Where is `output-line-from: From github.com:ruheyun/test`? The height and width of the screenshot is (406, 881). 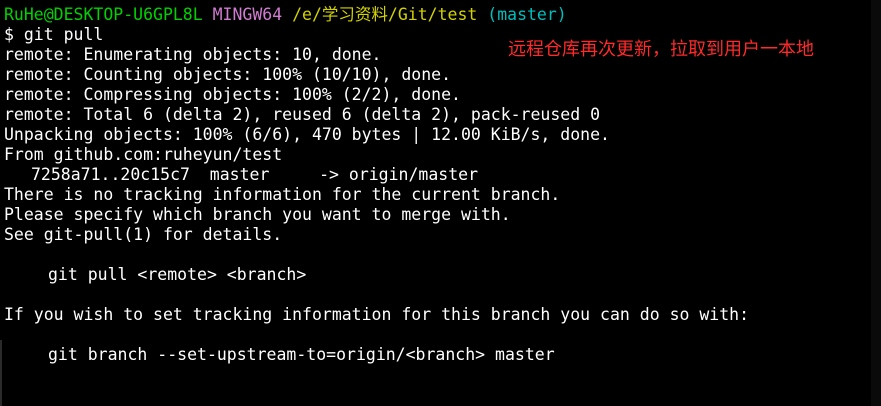
output-line-from: From github.com:ruheyun/test is located at coordinates (143, 154).